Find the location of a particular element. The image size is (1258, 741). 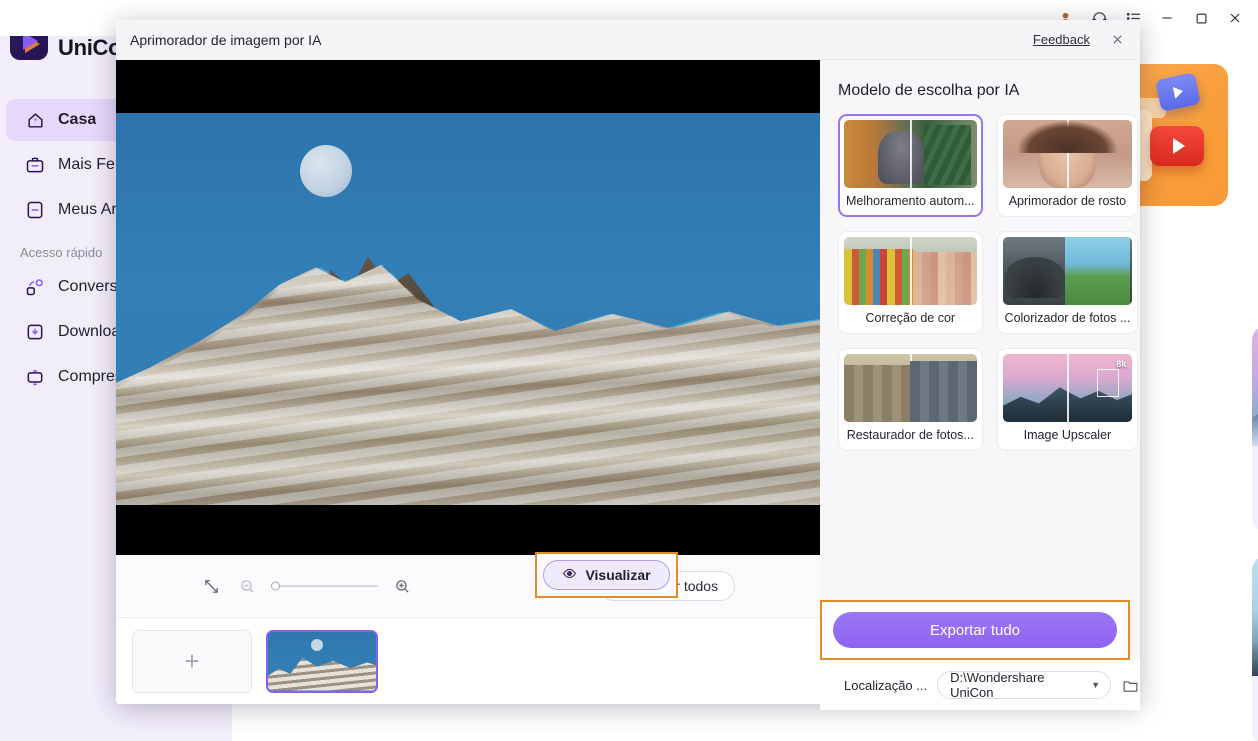

chevron-down-icon: ▼ is located at coordinates (1096, 685).